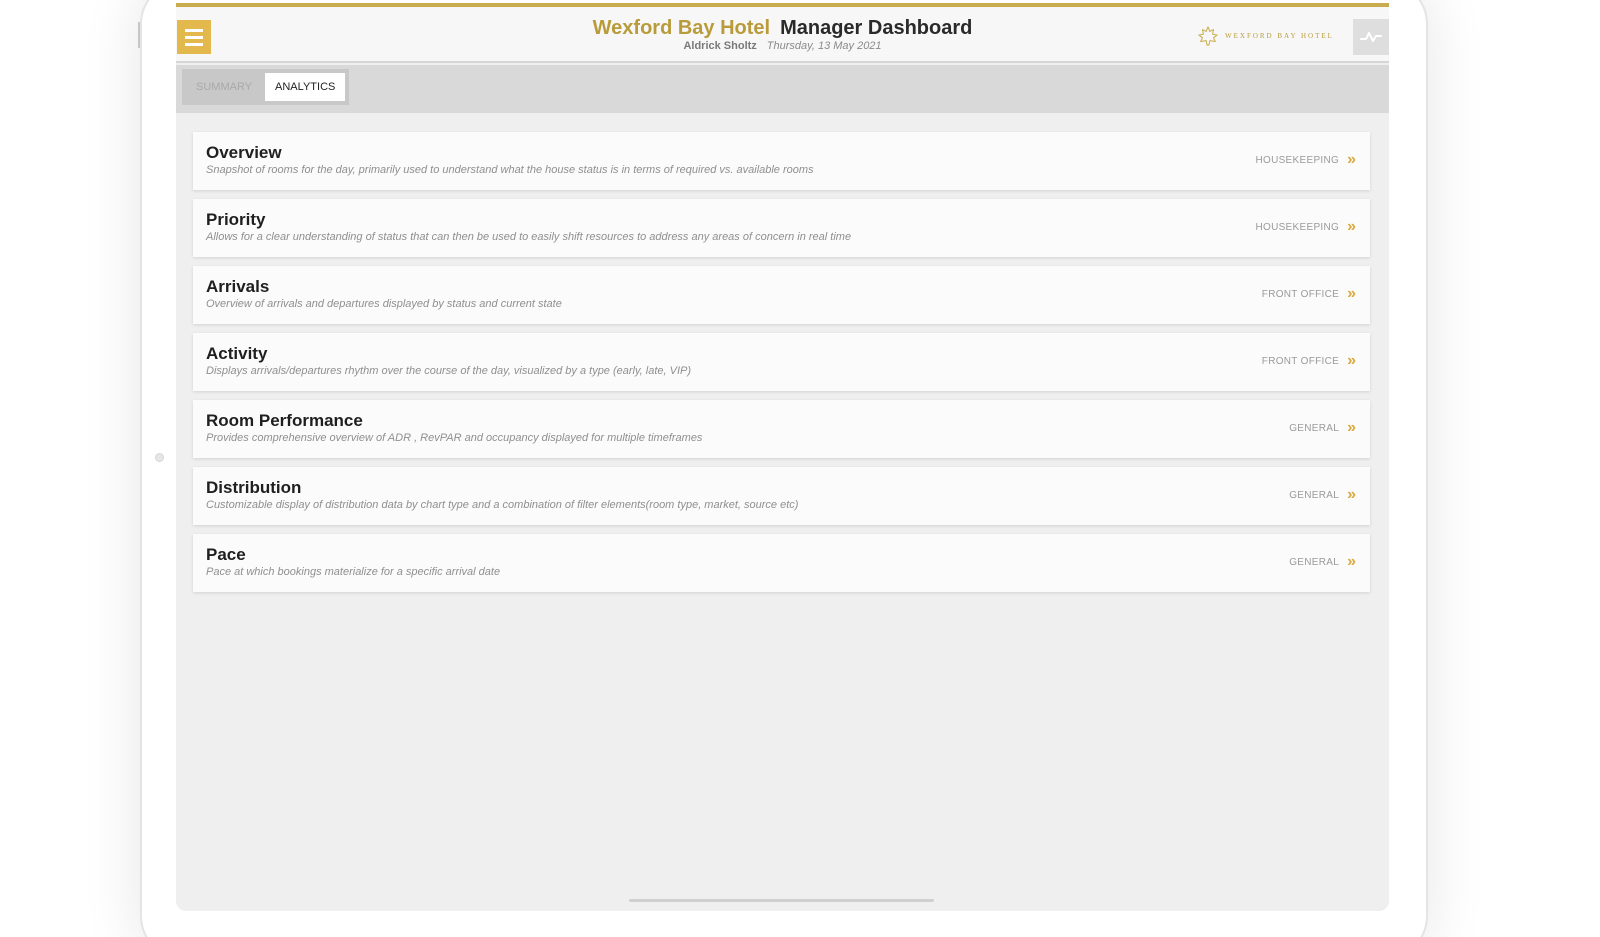  What do you see at coordinates (236, 219) in the screenshot?
I see `item-title: Priority` at bounding box center [236, 219].